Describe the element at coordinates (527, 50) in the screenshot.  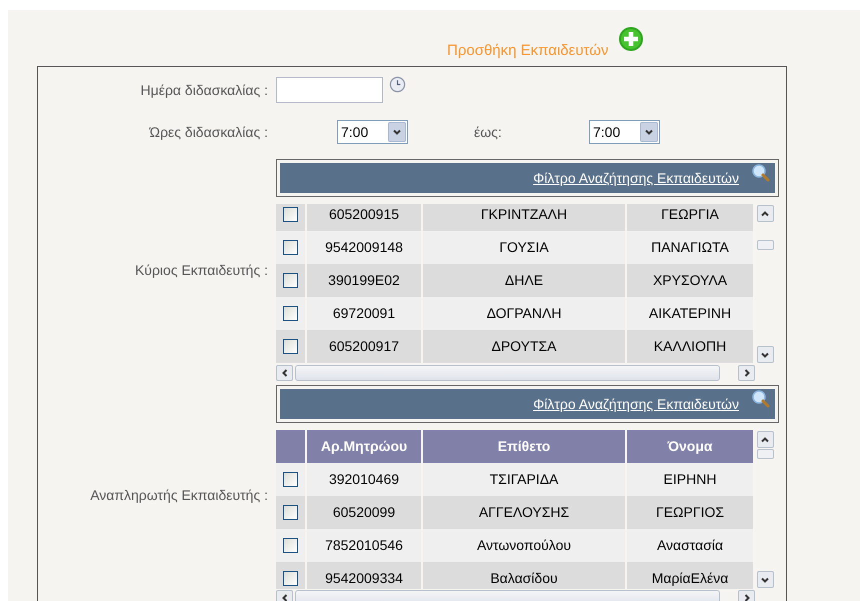
I see `page-title: Προσθήκη Εκπαιδευτών` at that location.